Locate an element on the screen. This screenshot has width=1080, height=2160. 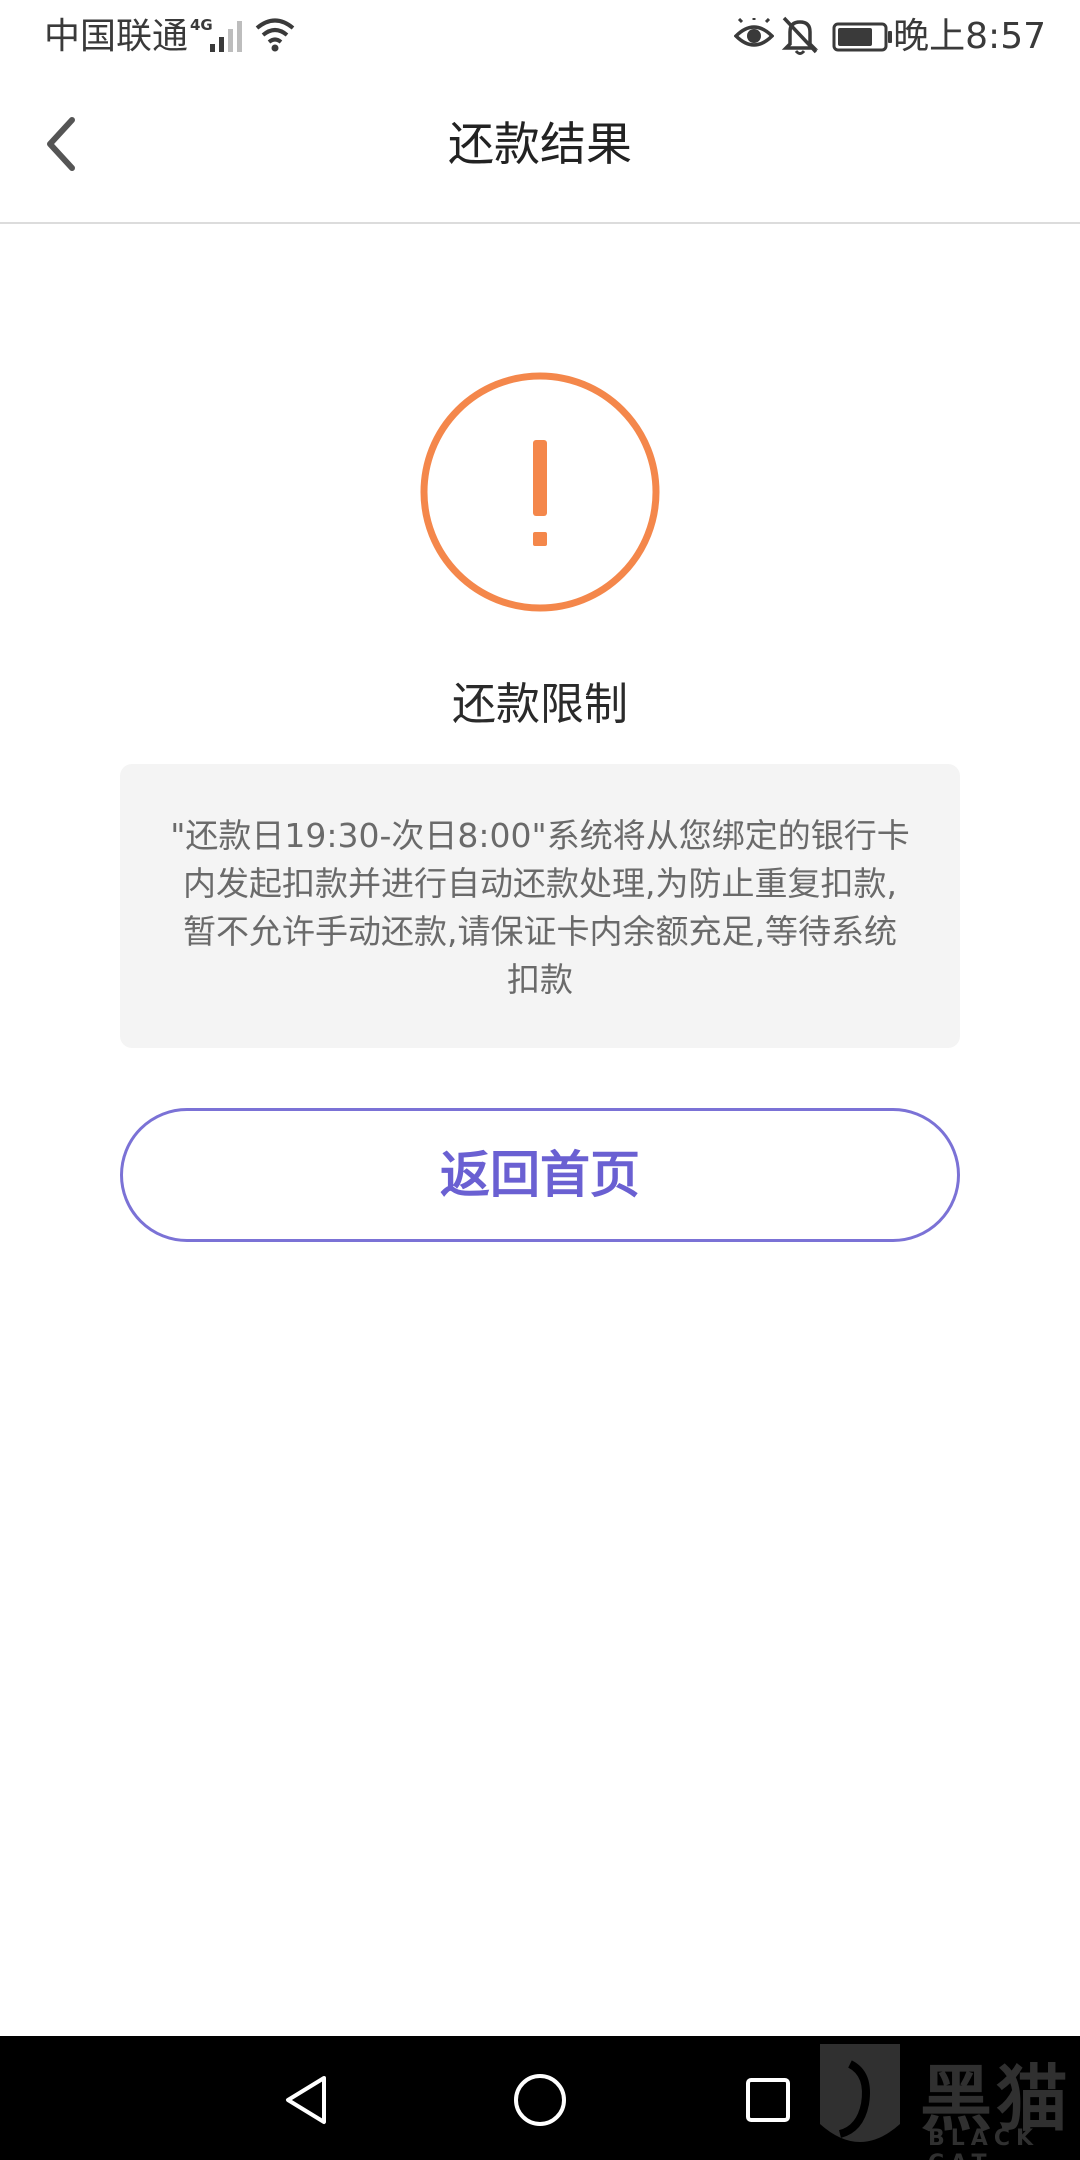
cat-logo-icon is located at coordinates (860, 2093).